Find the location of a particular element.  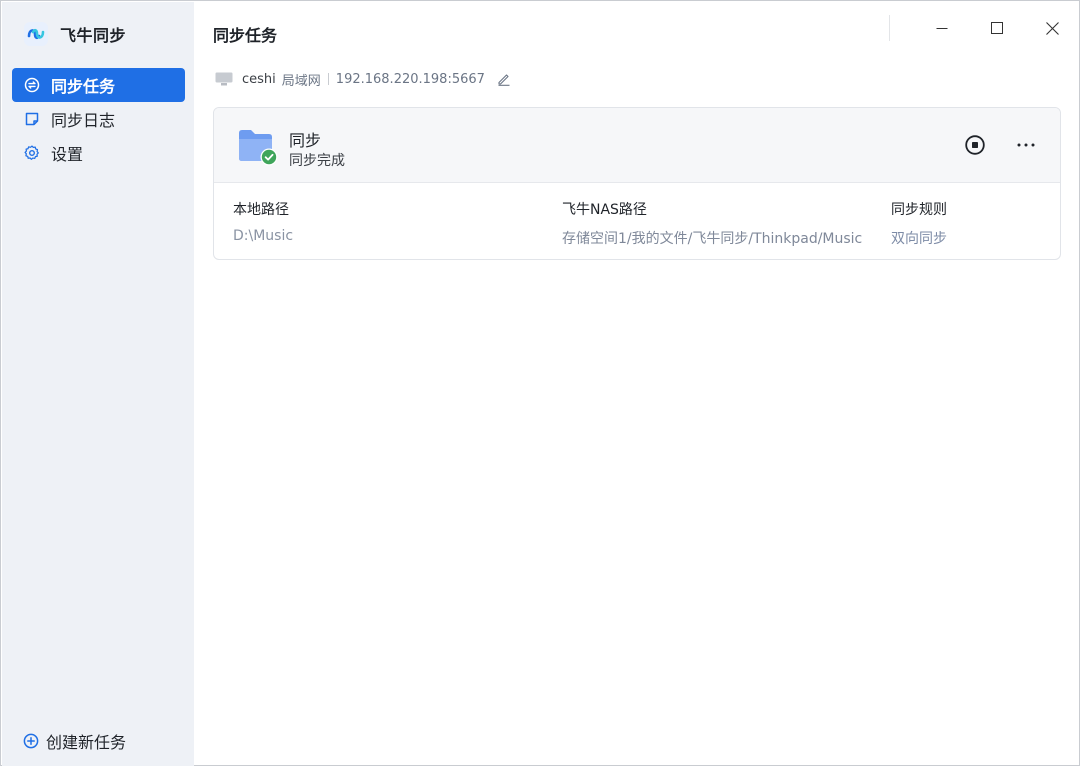

nas-path-value: 存储空间1/我的文件/飞牛同步/Thinkpad/Music is located at coordinates (712, 239).